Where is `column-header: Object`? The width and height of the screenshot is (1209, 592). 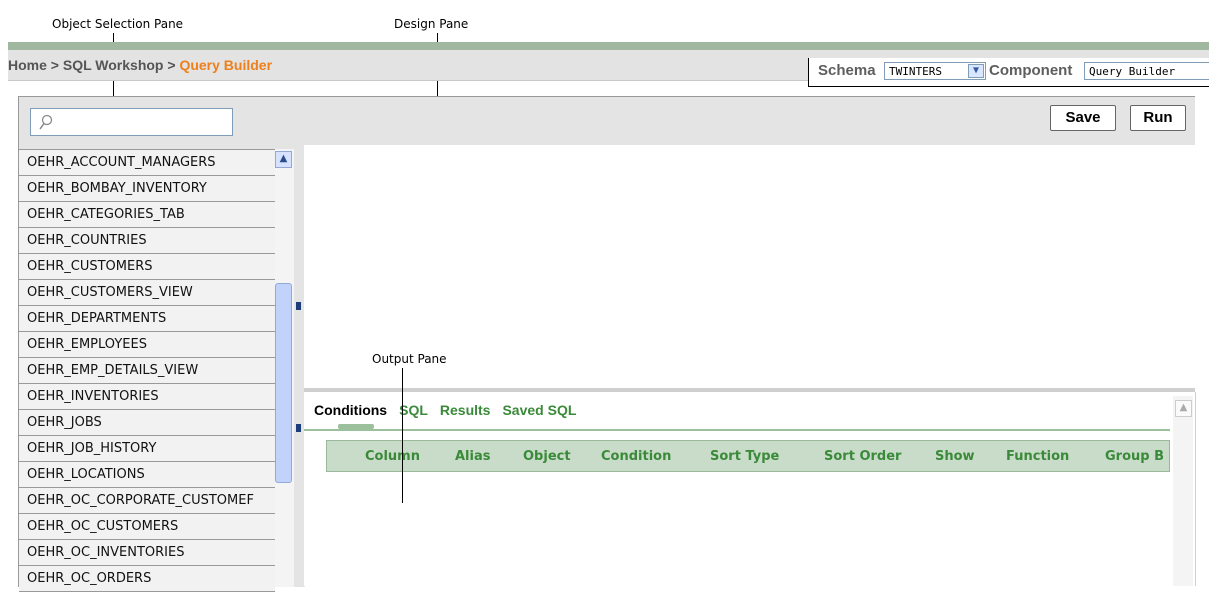
column-header: Object is located at coordinates (547, 456).